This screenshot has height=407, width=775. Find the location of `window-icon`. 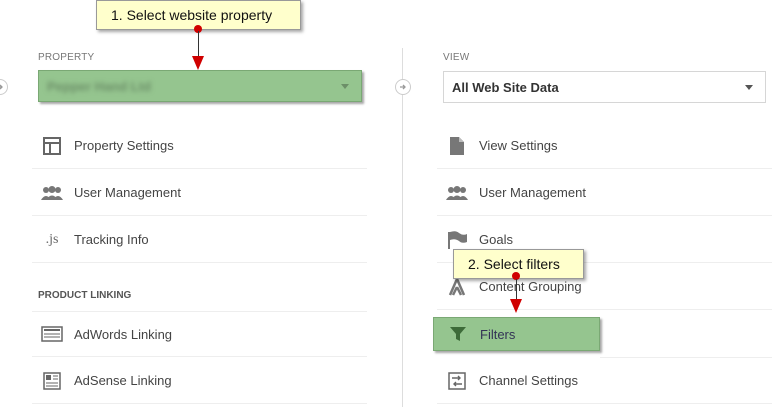

window-icon is located at coordinates (52, 146).